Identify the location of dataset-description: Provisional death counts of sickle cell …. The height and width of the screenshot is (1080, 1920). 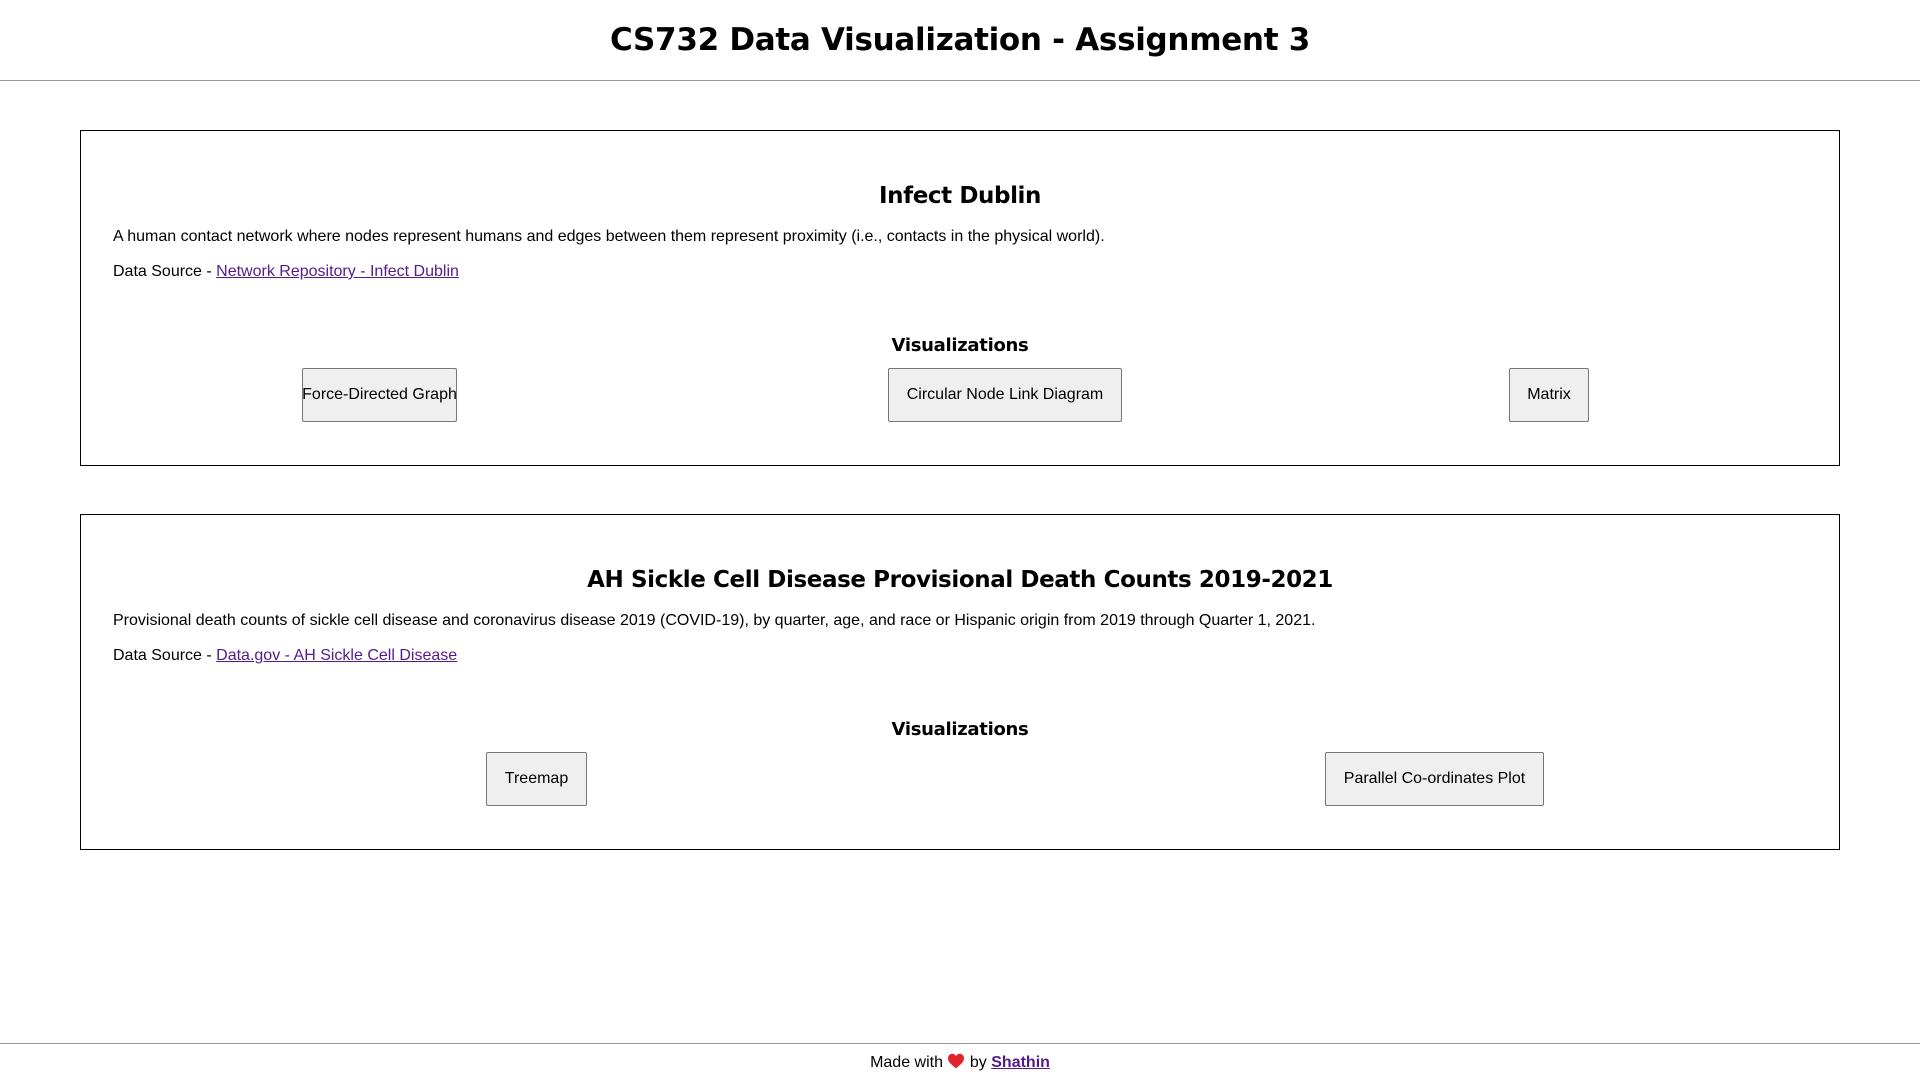
(714, 620).